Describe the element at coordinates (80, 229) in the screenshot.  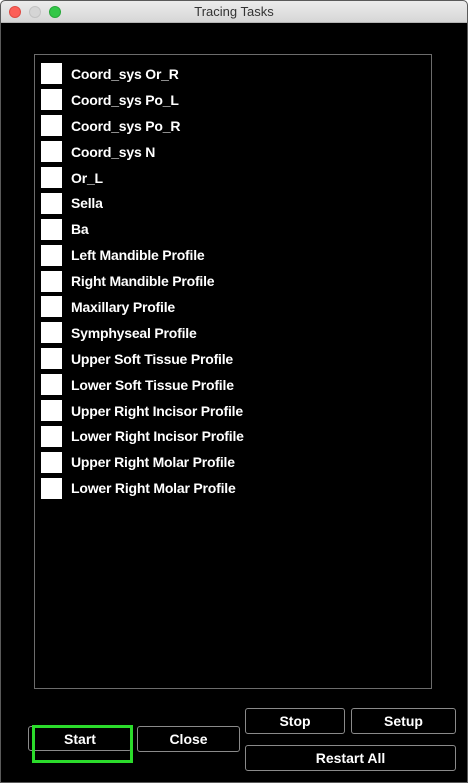
I see `task-label: Ba` at that location.